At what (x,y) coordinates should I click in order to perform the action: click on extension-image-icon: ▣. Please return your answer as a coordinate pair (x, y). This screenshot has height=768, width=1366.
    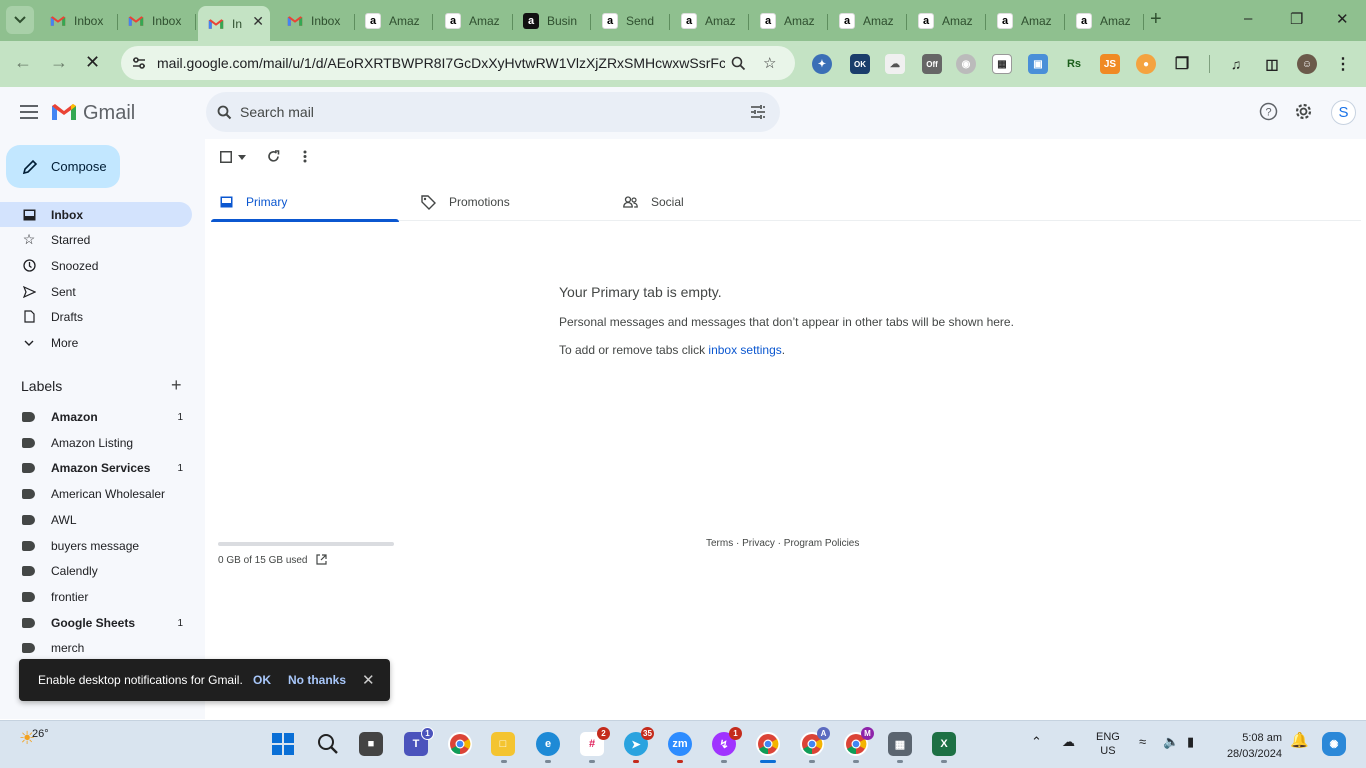
    Looking at the image, I should click on (1038, 64).